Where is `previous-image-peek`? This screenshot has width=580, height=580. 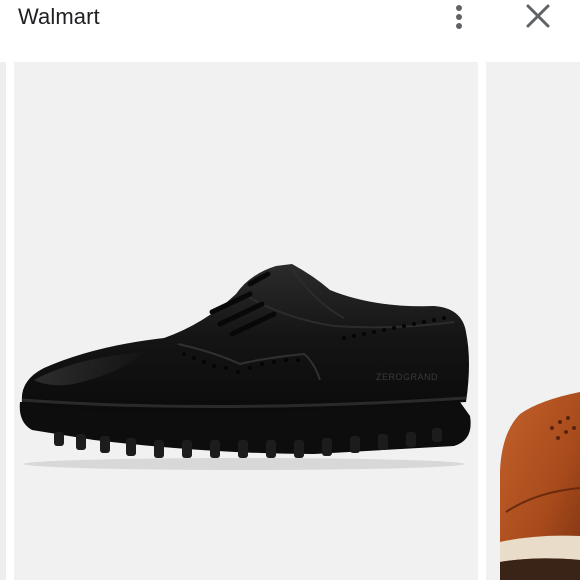
previous-image-peek is located at coordinates (3, 321).